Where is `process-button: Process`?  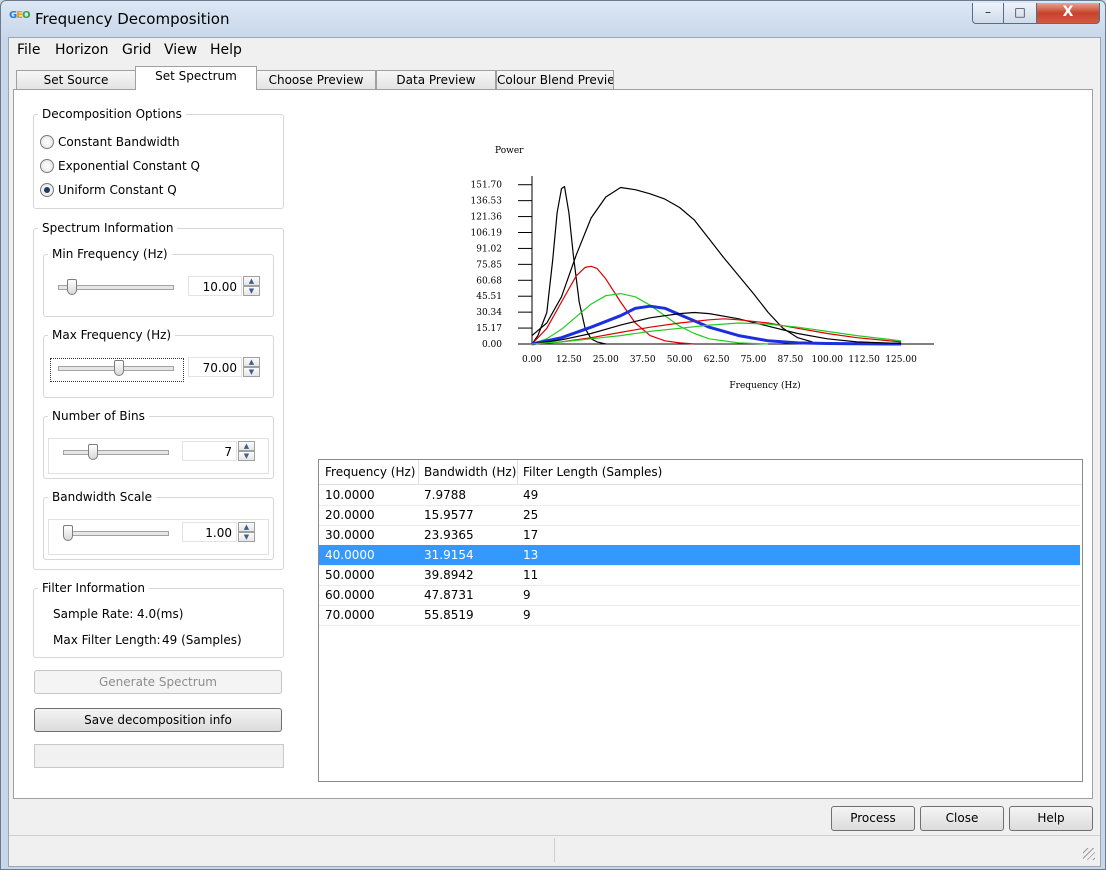
process-button: Process is located at coordinates (873, 818).